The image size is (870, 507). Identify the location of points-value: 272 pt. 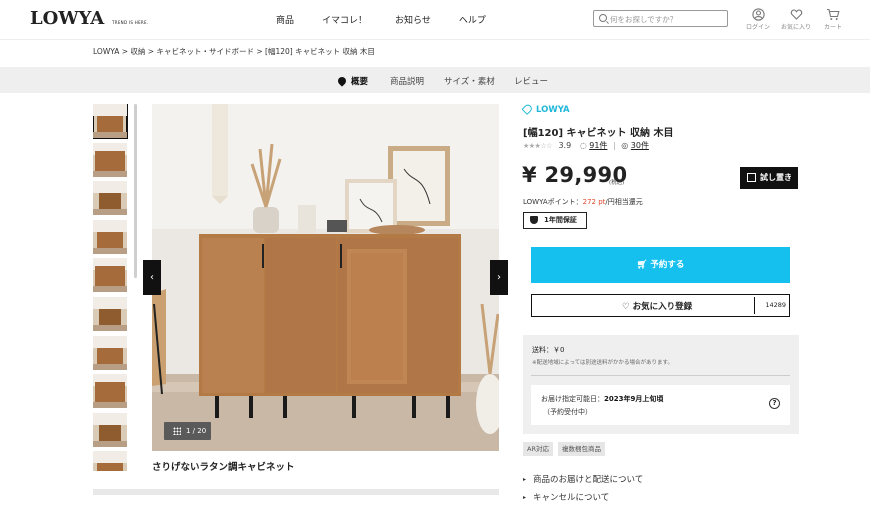
(594, 202).